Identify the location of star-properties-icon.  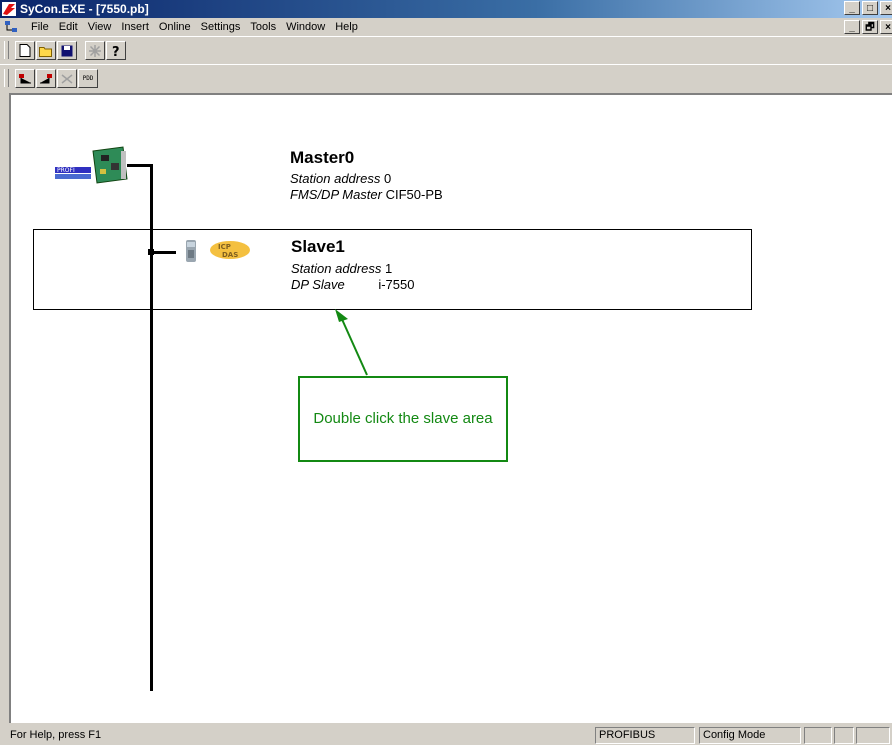
(95, 50).